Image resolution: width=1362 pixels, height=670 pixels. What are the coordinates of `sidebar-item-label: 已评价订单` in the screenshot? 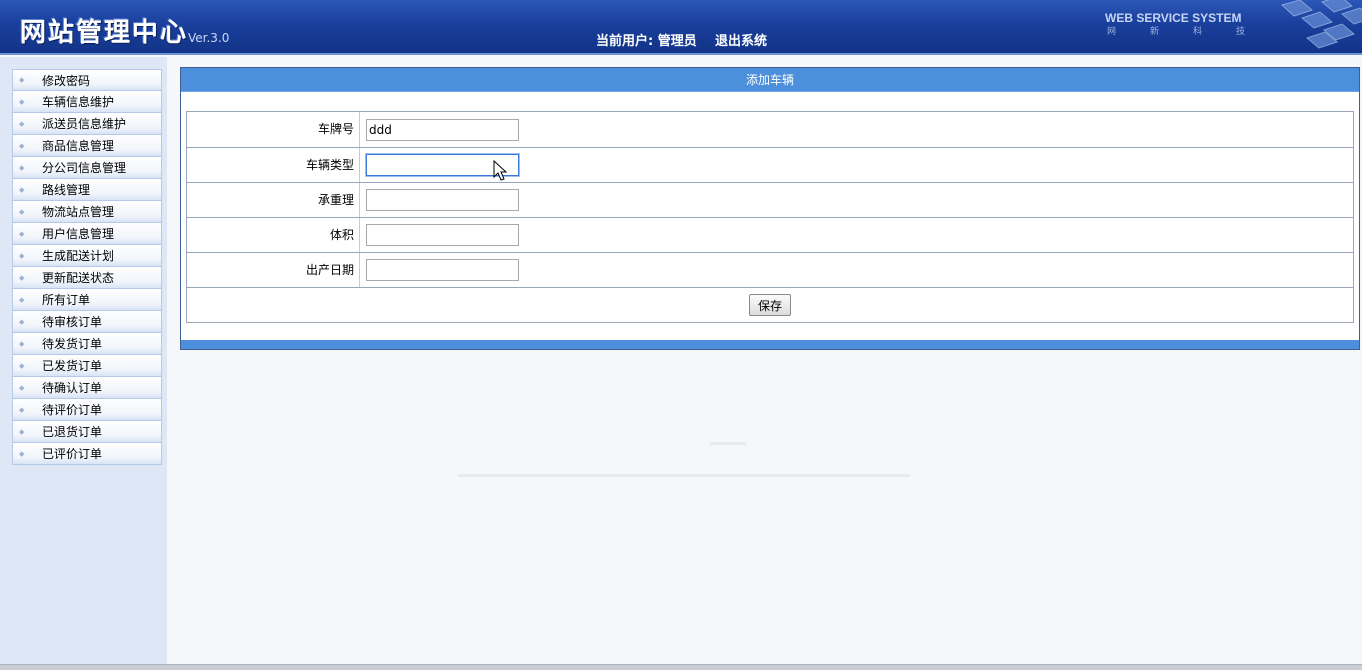 It's located at (72, 454).